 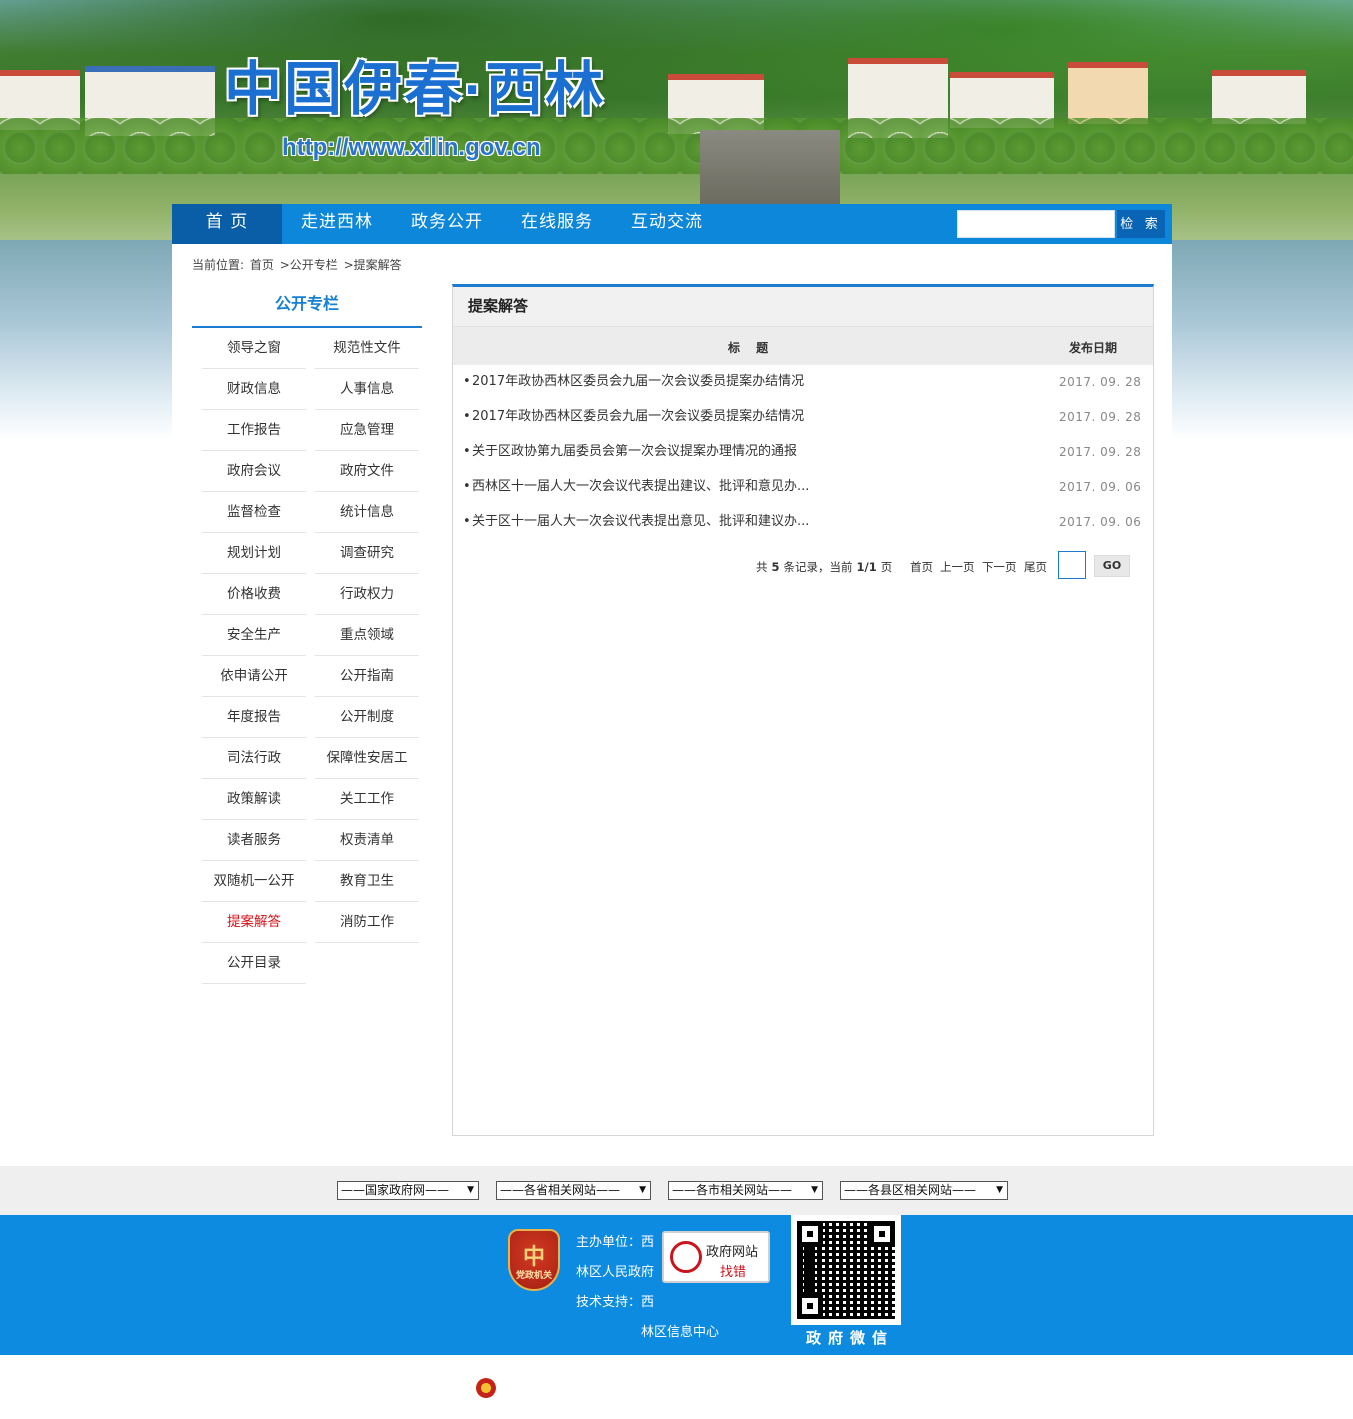 What do you see at coordinates (1035, 567) in the screenshot?
I see `pagination-last-link: 尾页` at bounding box center [1035, 567].